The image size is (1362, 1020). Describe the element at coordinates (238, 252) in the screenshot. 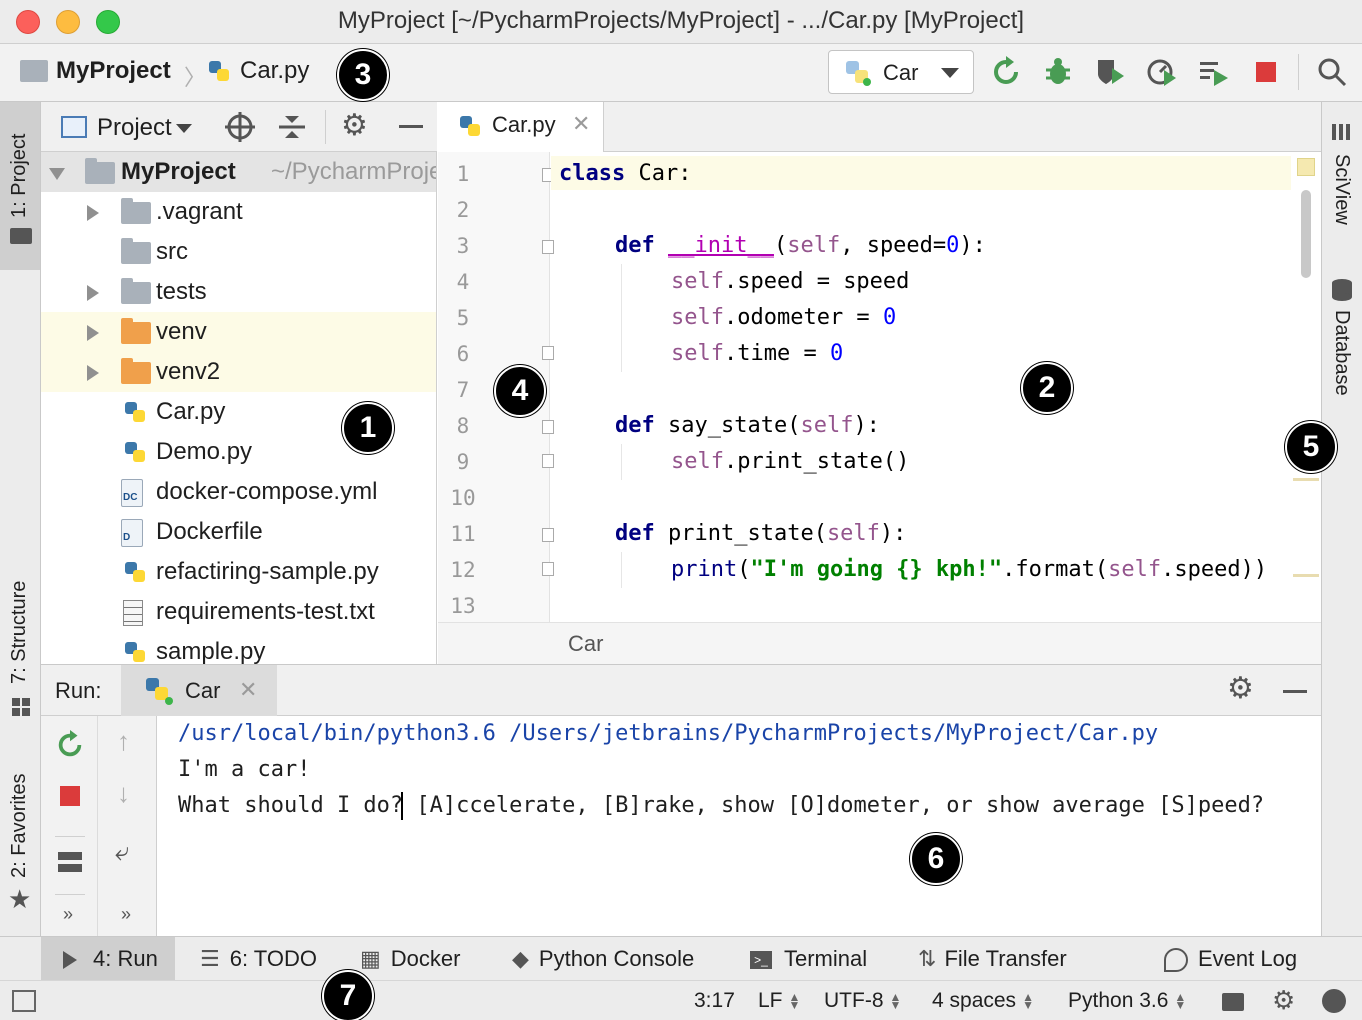

I see `tree-item-src: src` at that location.